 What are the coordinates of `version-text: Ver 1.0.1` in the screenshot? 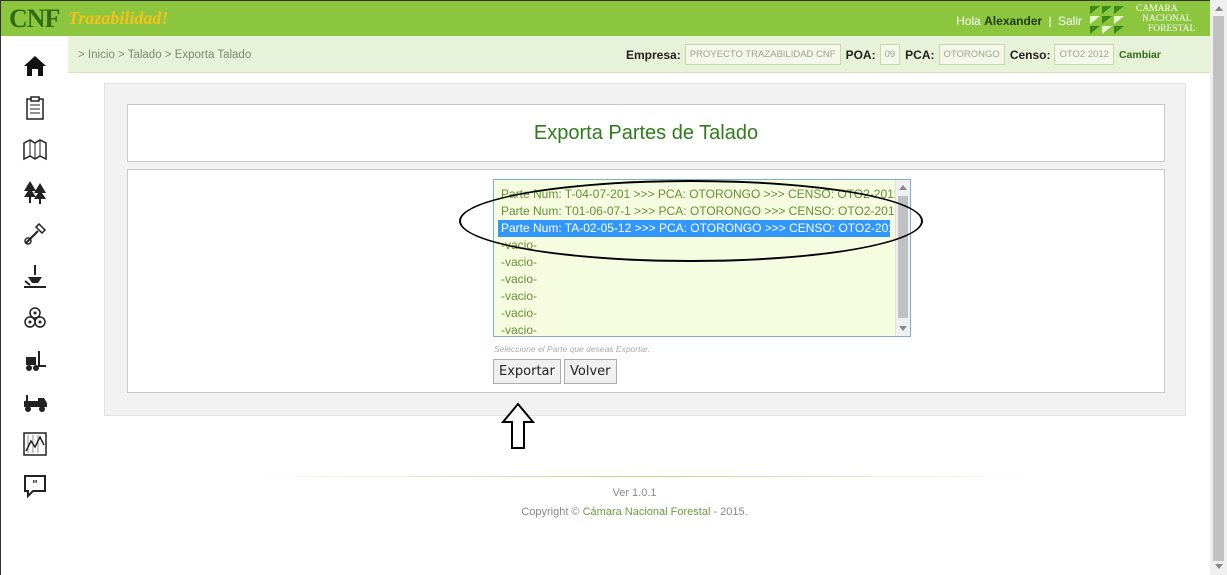 It's located at (634, 493).